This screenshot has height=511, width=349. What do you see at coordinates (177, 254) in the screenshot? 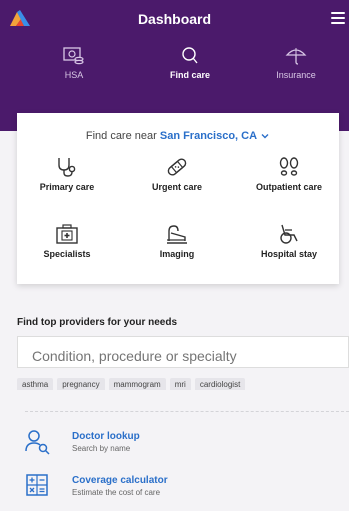
I see `category-label: Imaging` at bounding box center [177, 254].